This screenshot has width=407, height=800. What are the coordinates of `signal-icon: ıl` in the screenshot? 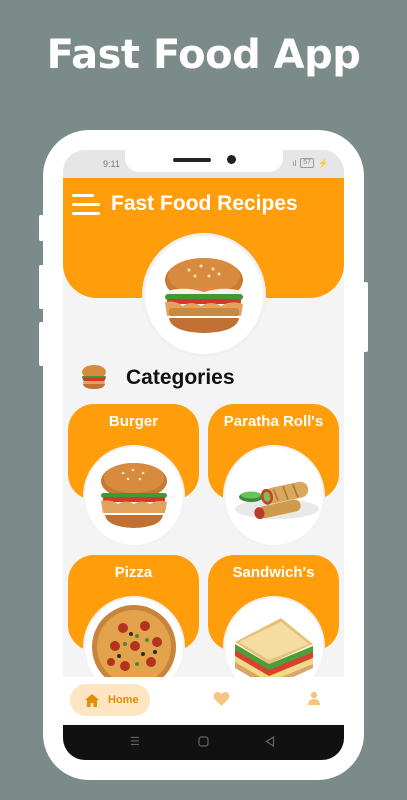 It's located at (294, 163).